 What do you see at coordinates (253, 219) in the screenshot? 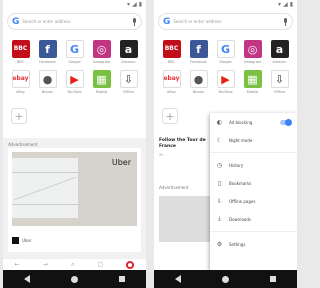
I see `menu-item-downloads: ⤓ Downloads` at bounding box center [253, 219].